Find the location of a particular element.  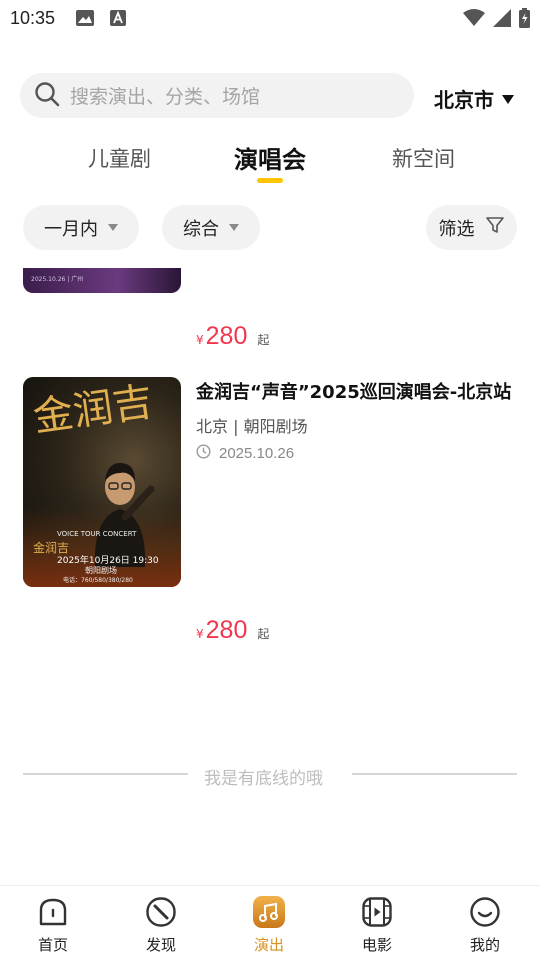

poster-tour-text: VOICE TOUR CONCERT is located at coordinates (97, 534).